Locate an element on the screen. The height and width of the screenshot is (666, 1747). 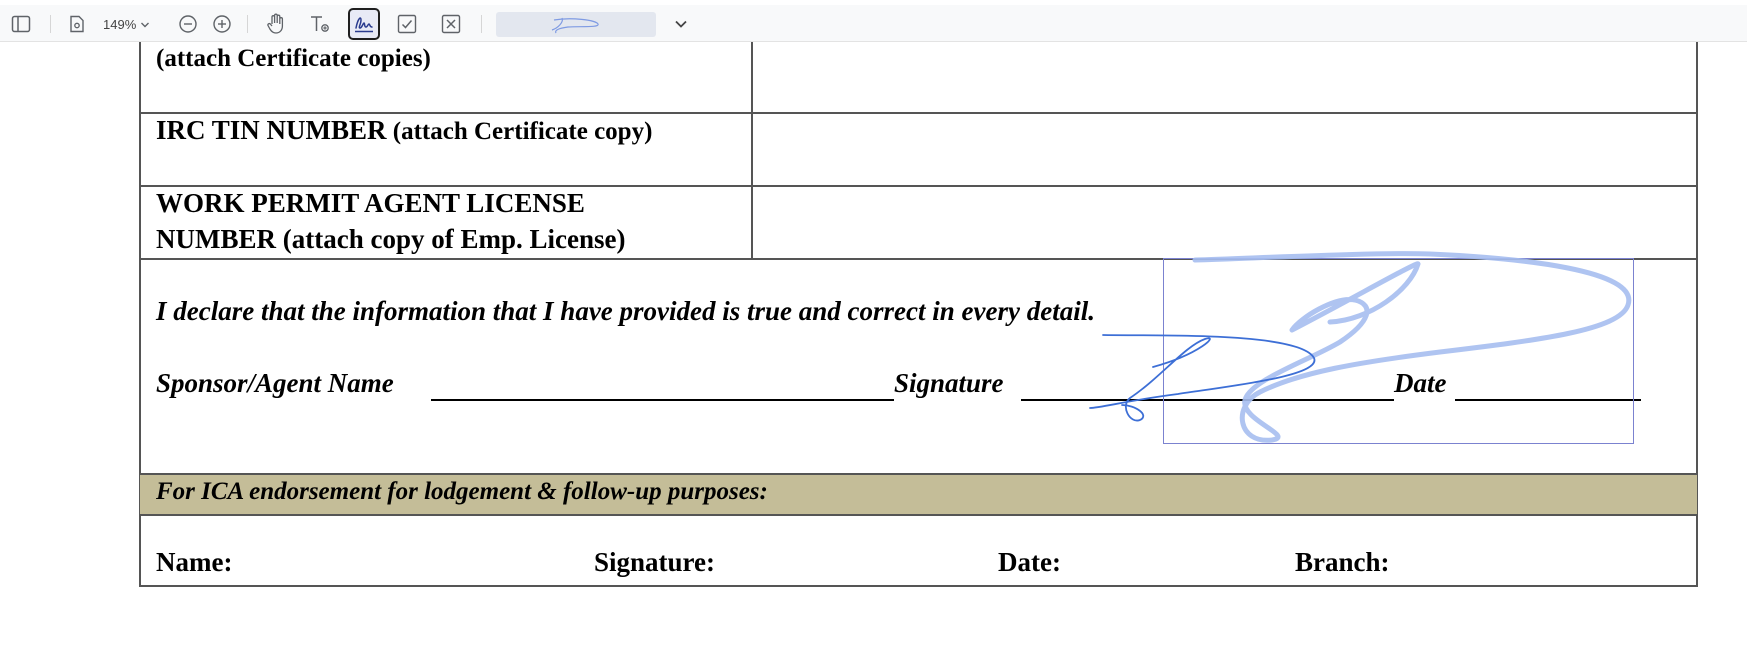
signature-tool-button is located at coordinates (364, 24).